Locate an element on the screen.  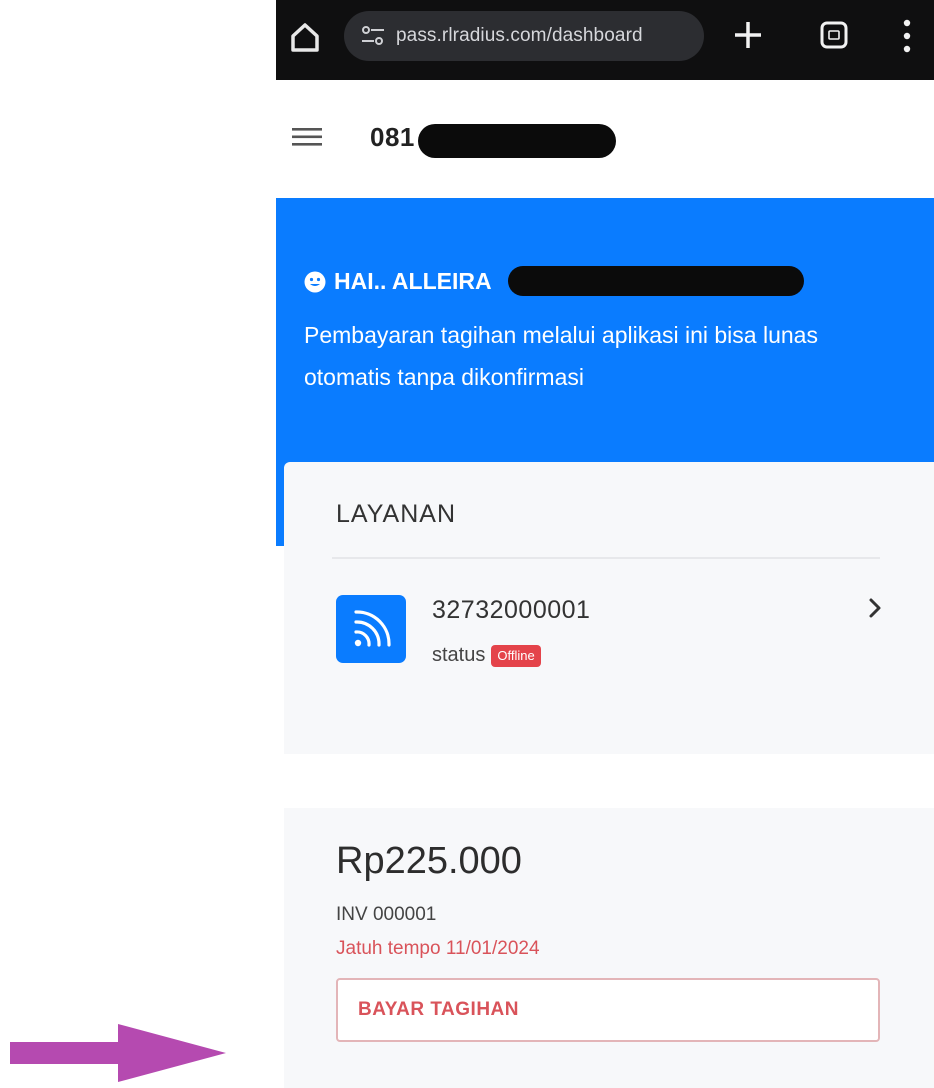
address-bar: pass.rlradius.com/dashboard is located at coordinates (524, 36).